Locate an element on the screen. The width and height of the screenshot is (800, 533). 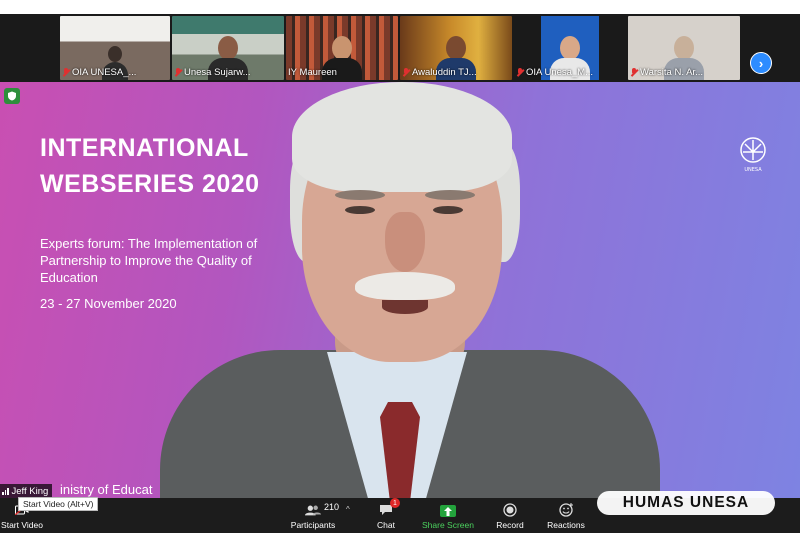
chat-unread-badge: 1 is located at coordinates (395, 503).